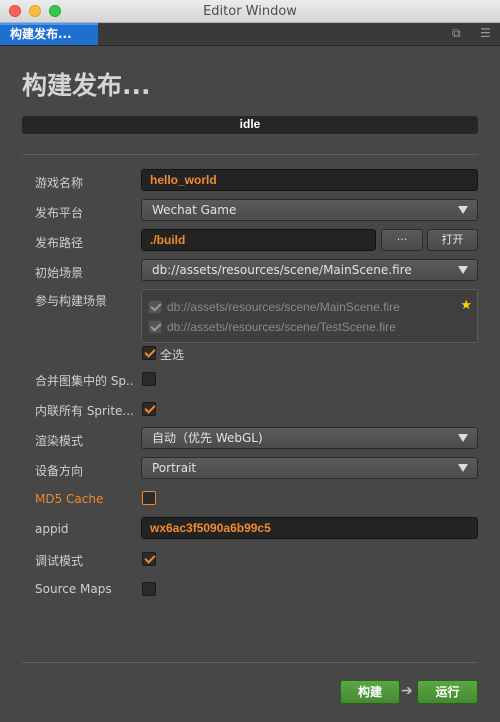 The image size is (500, 722). I want to click on title-bar: Editor Window, so click(250, 11).